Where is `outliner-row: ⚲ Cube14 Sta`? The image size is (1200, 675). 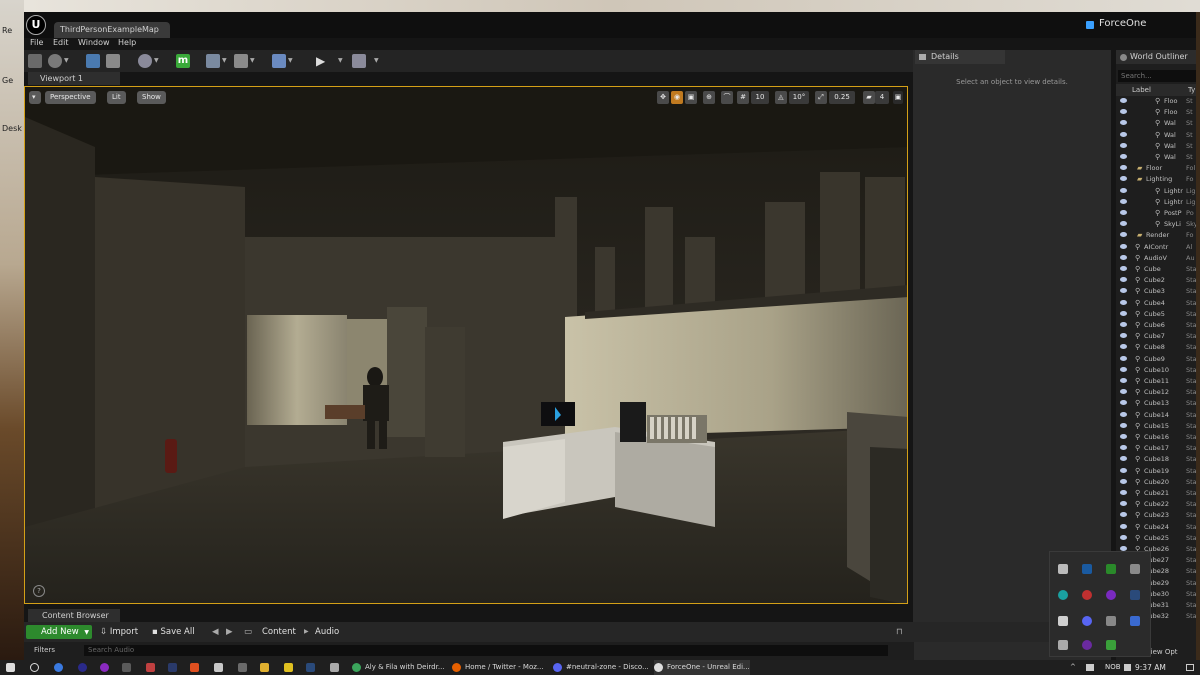
outliner-row: ⚲ Cube14 Sta is located at coordinates (1156, 415).